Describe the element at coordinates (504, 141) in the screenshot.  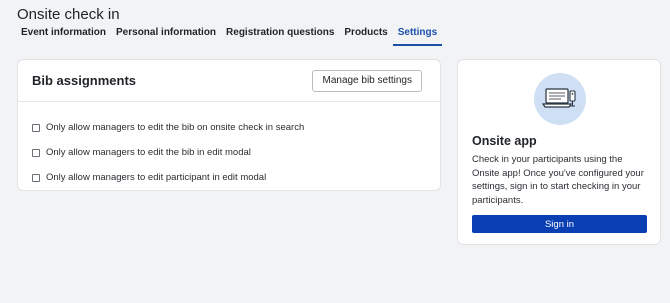
I see `onsite-app-title: Onsite app` at that location.